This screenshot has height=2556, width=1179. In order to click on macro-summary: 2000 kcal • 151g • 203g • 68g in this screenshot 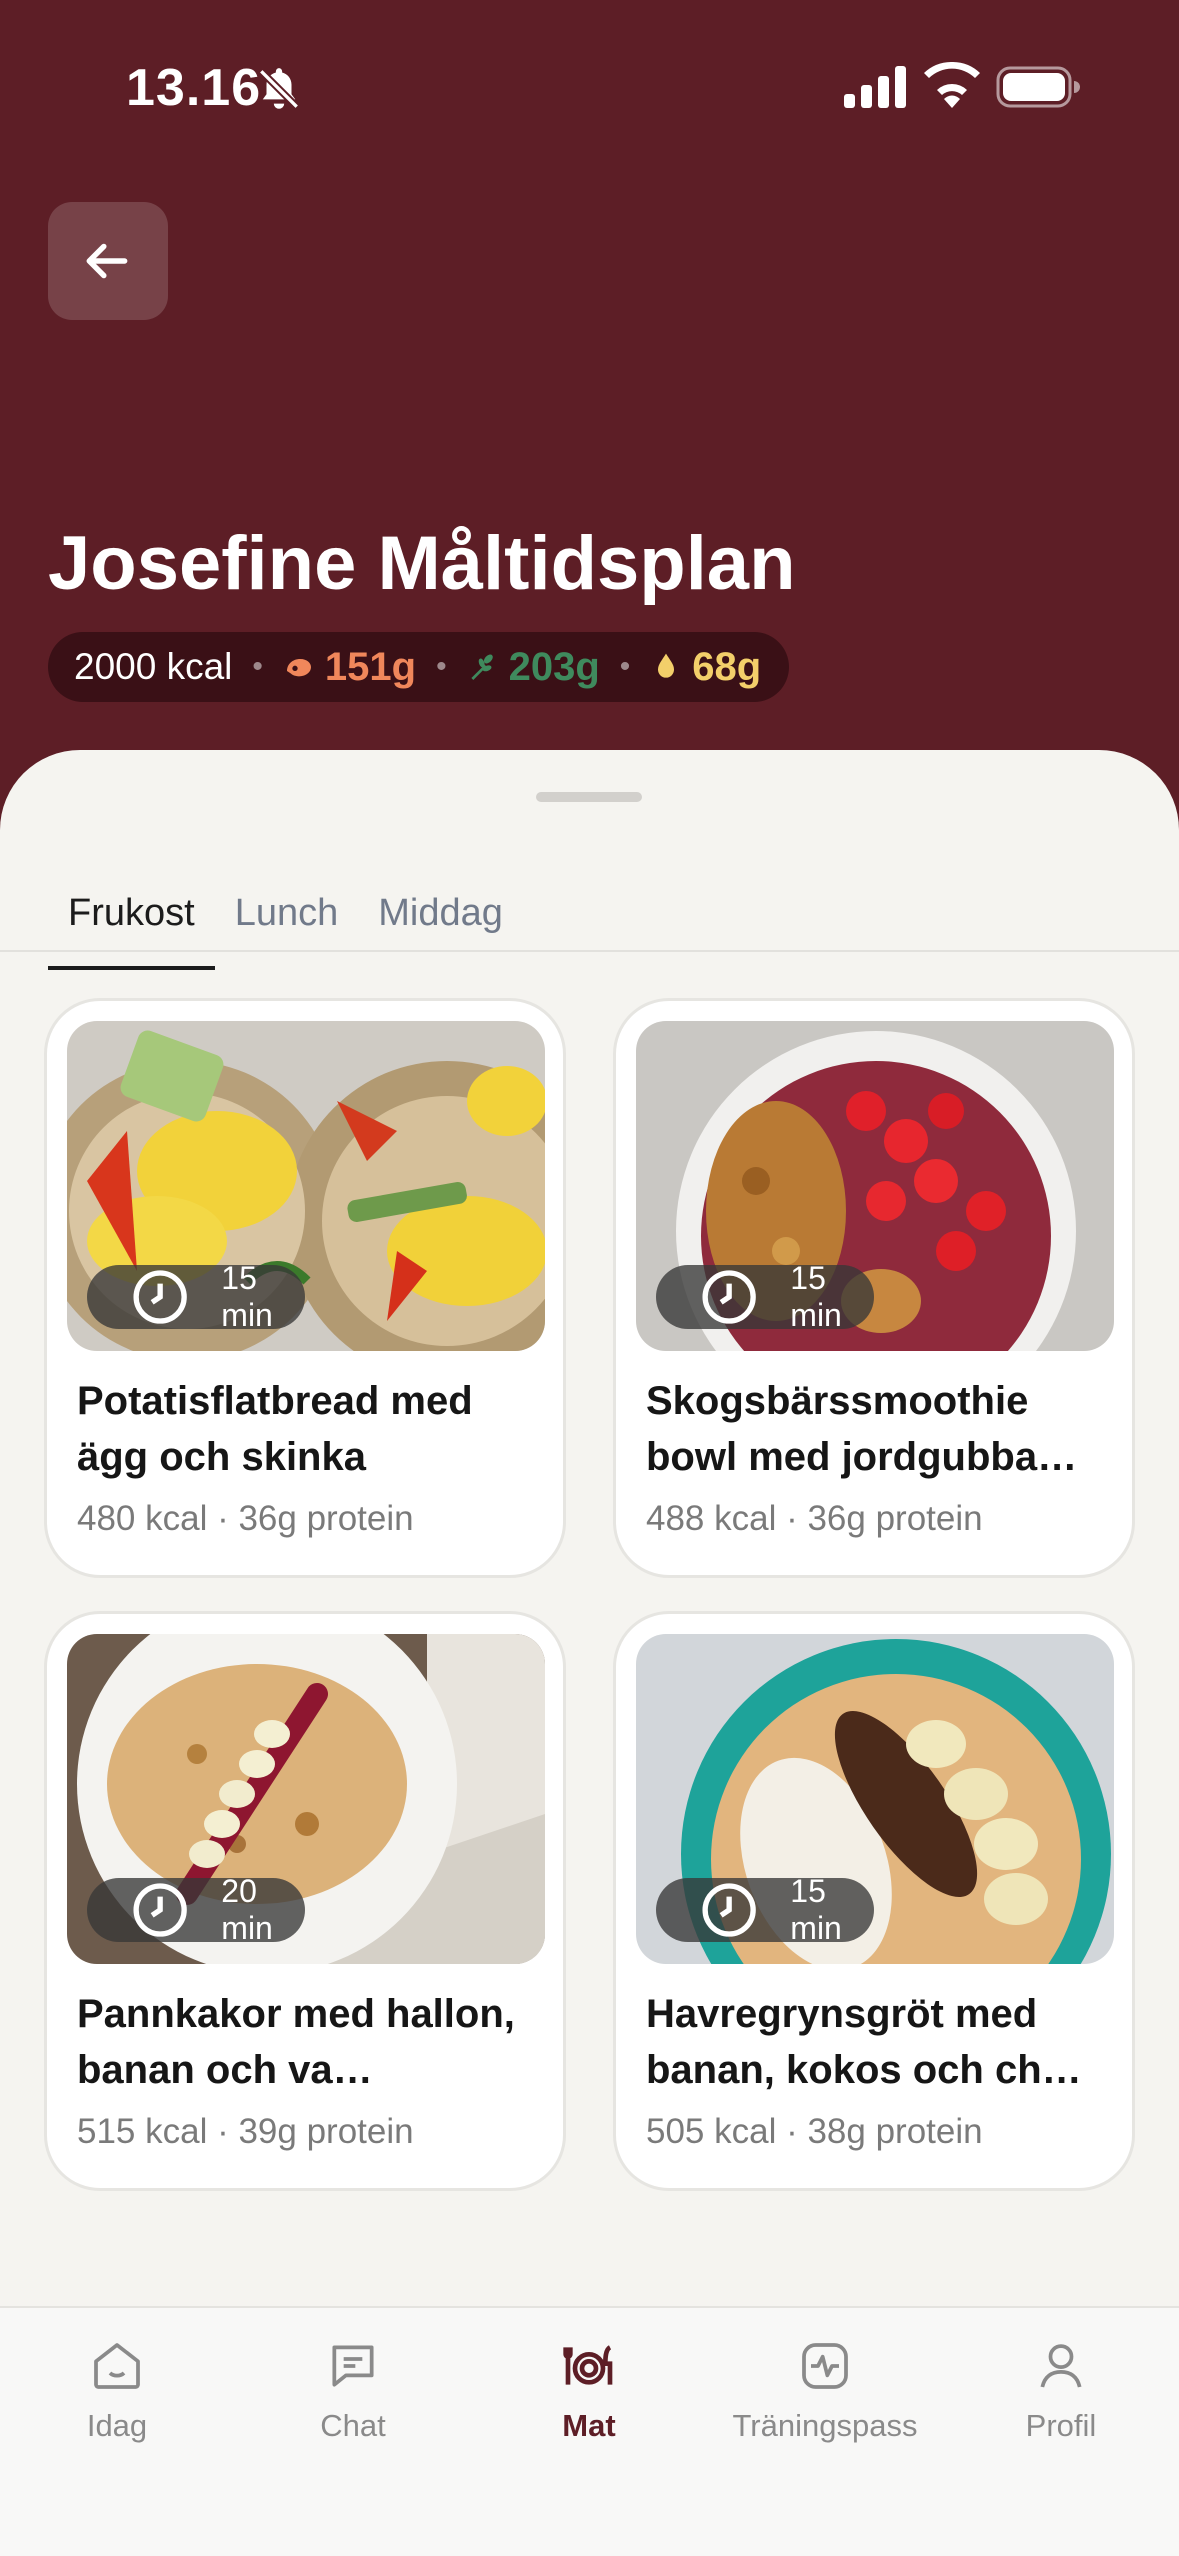, I will do `click(419, 667)`.